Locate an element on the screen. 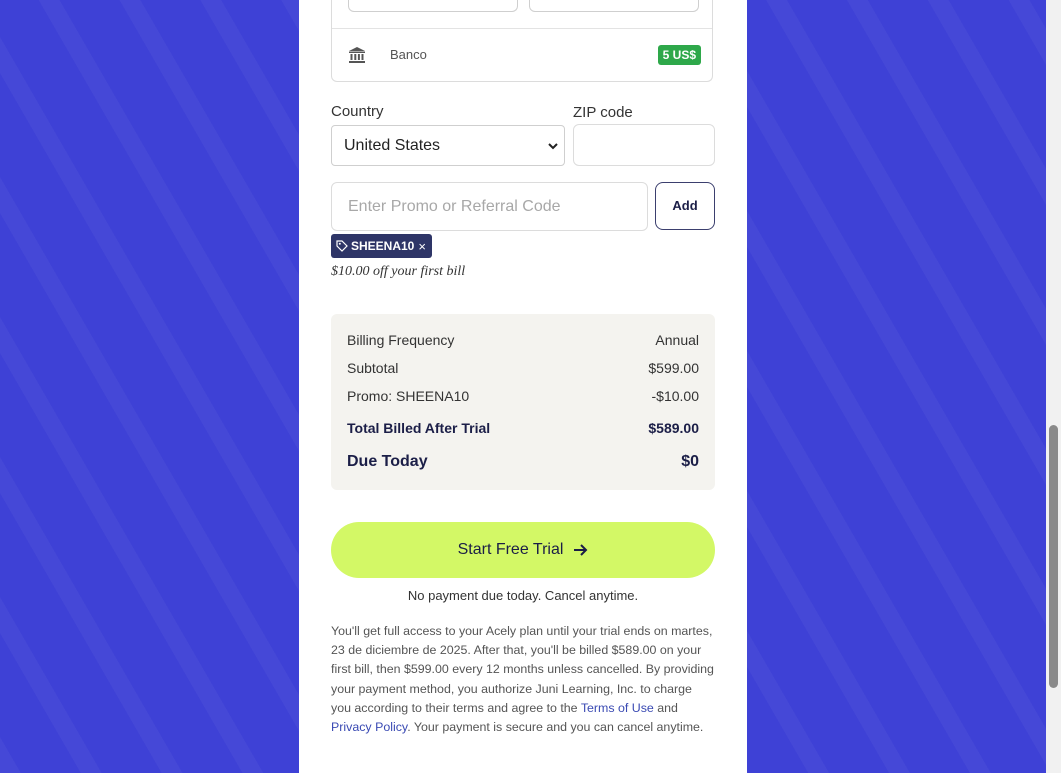  payment-method-box: Banco 5 US$ is located at coordinates (522, 41).